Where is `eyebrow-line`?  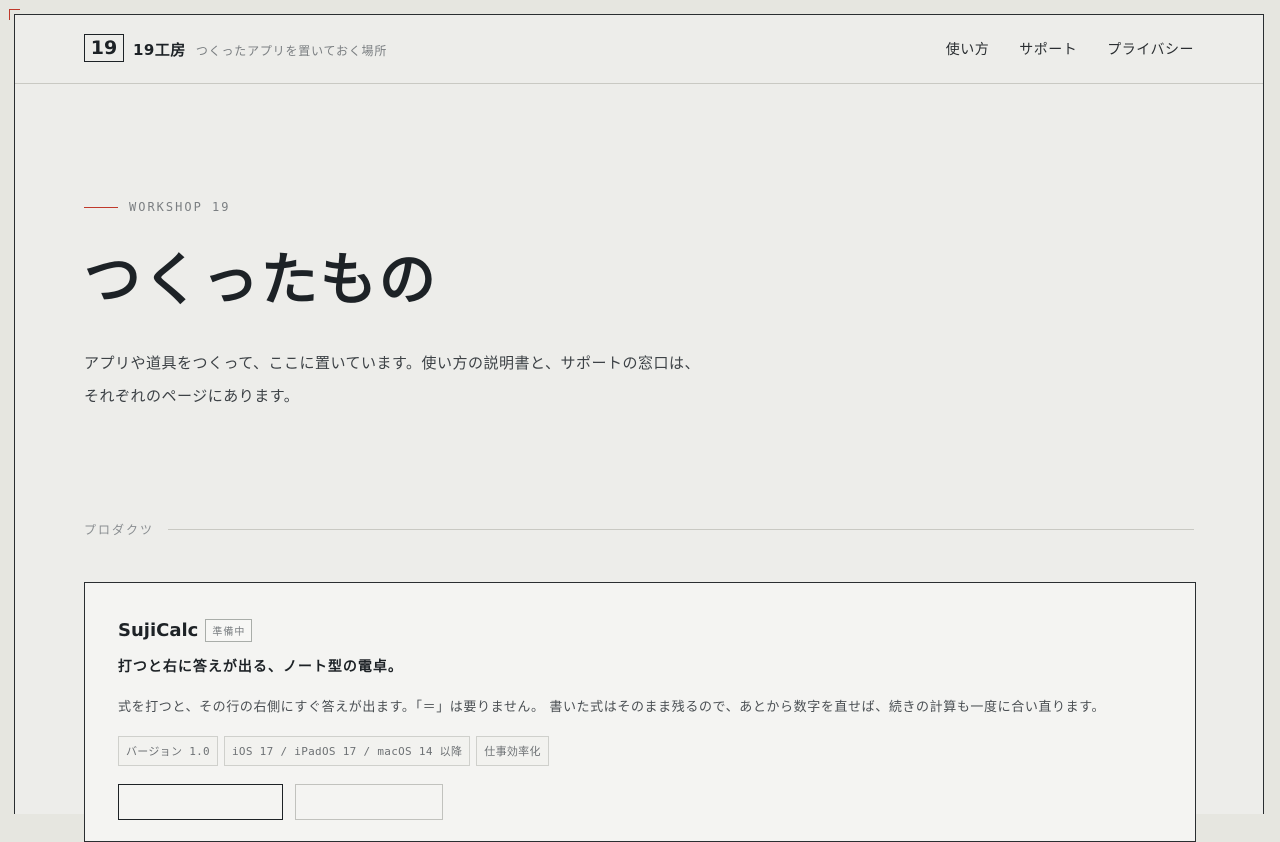 eyebrow-line is located at coordinates (101, 207).